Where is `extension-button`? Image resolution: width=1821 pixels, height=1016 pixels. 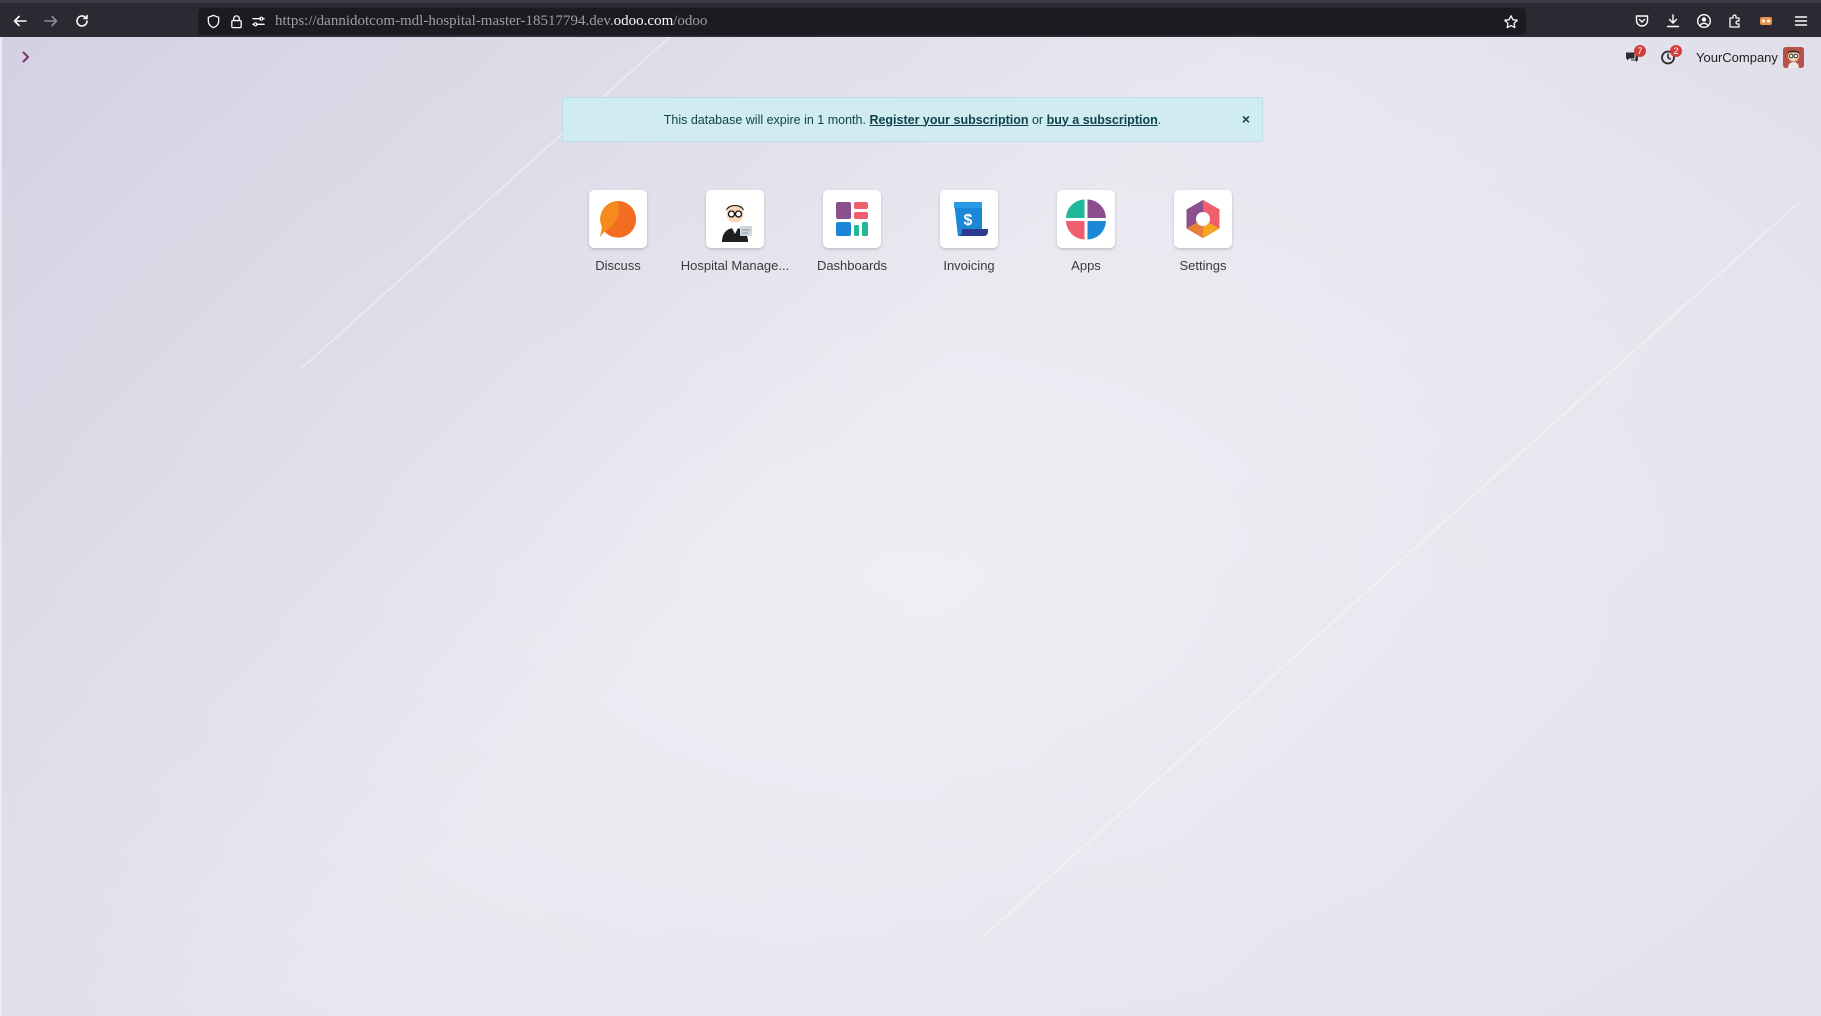
extension-button is located at coordinates (1766, 21).